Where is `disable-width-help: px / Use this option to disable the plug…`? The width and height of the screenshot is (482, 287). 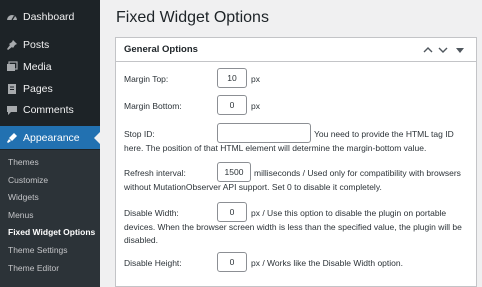 disable-width-help: px / Use this option to disable the plug… is located at coordinates (349, 213).